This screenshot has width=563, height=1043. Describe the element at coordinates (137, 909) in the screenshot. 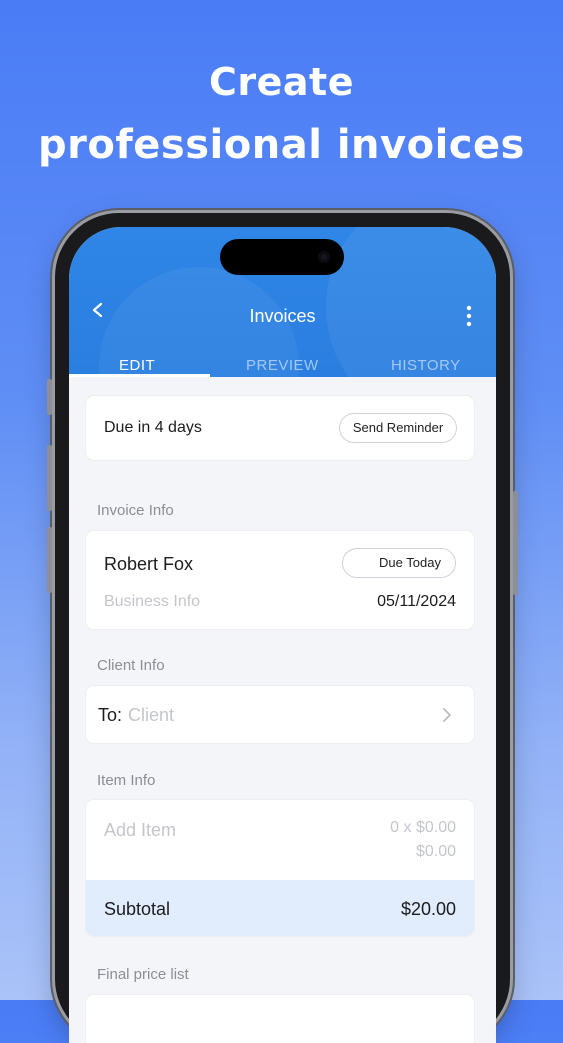

I see `subtotal-label: Subtotal` at that location.